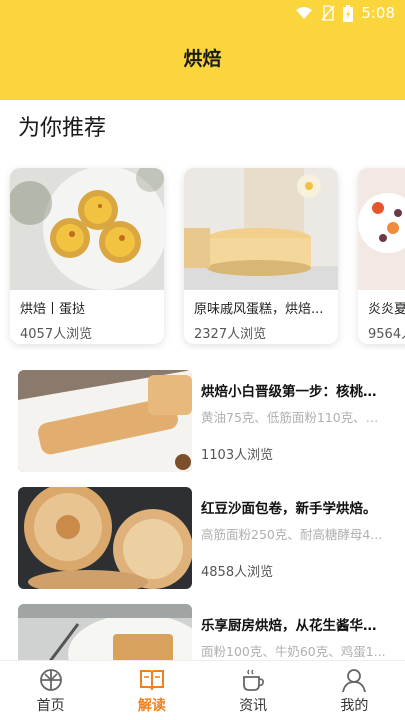  I want to click on list-item: 红豆沙面包卷，新手学烘焙。 高筋面粉250克、耐高糖酵母4... 4858人浏览, so click(204, 538).